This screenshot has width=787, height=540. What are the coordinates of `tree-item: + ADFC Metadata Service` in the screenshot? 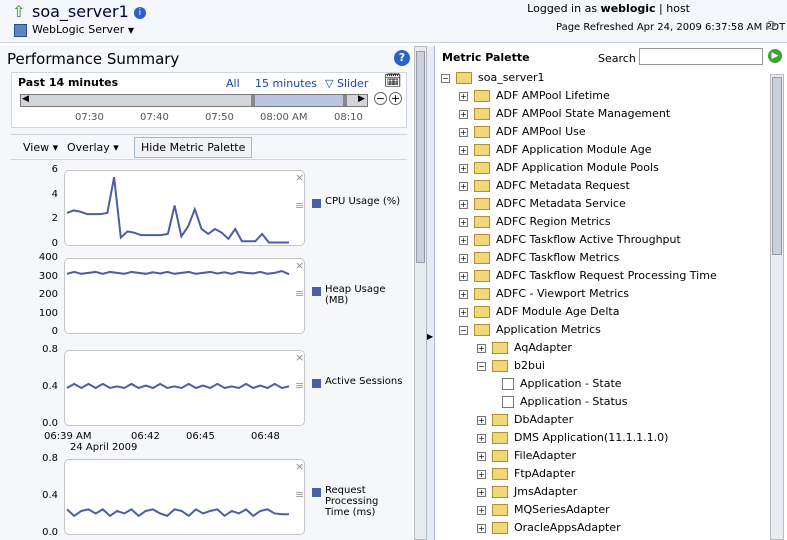 It's located at (542, 206).